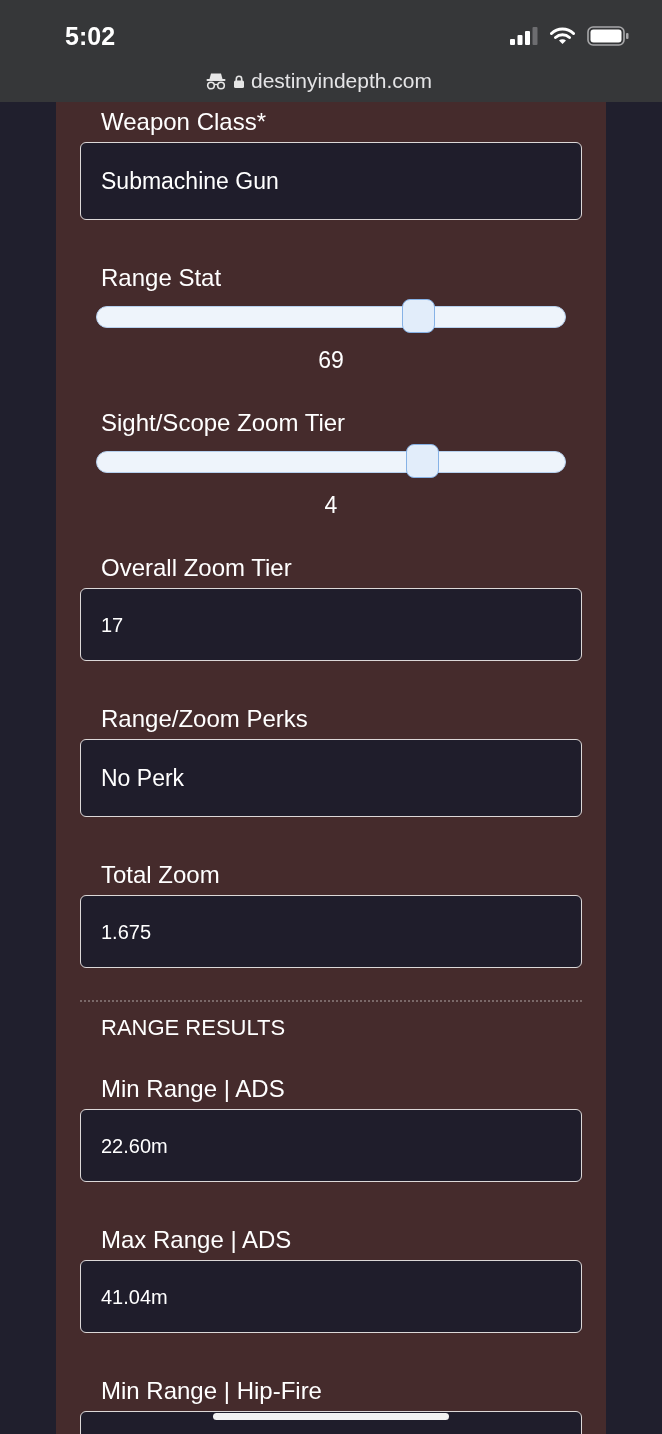 The width and height of the screenshot is (662, 1434). I want to click on text-field: 22.60m, so click(331, 1145).